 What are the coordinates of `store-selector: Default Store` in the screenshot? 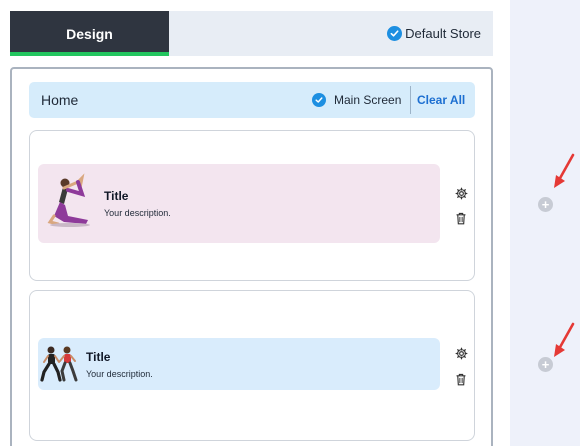 It's located at (434, 33).